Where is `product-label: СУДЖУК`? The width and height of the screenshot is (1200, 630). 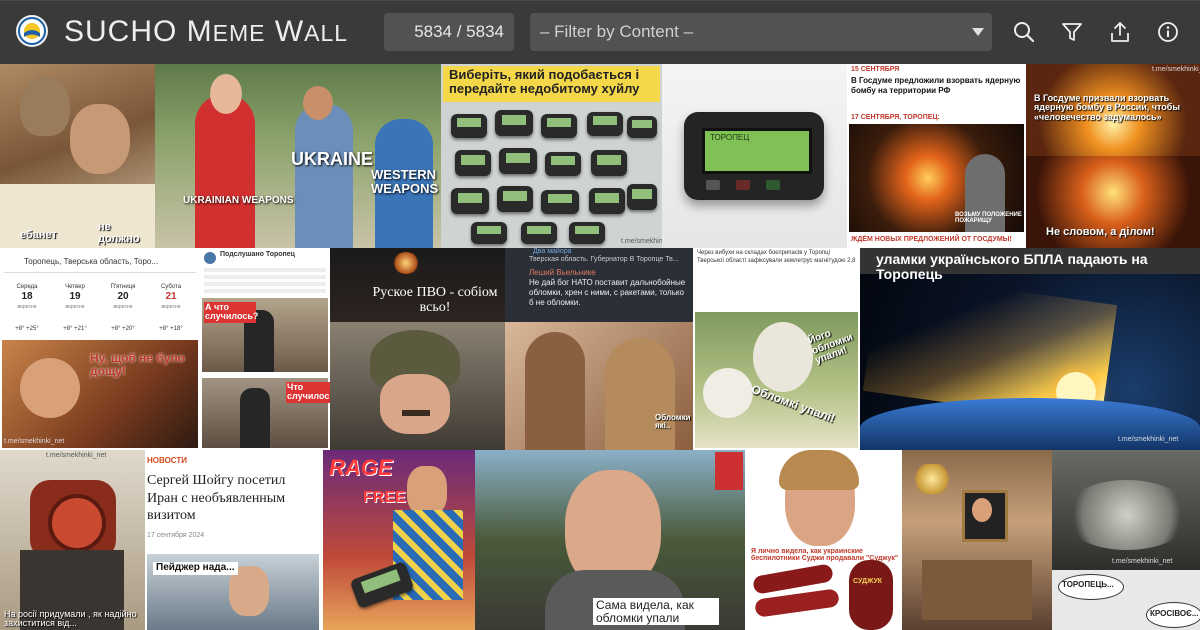
product-label: СУДЖУК is located at coordinates (868, 581).